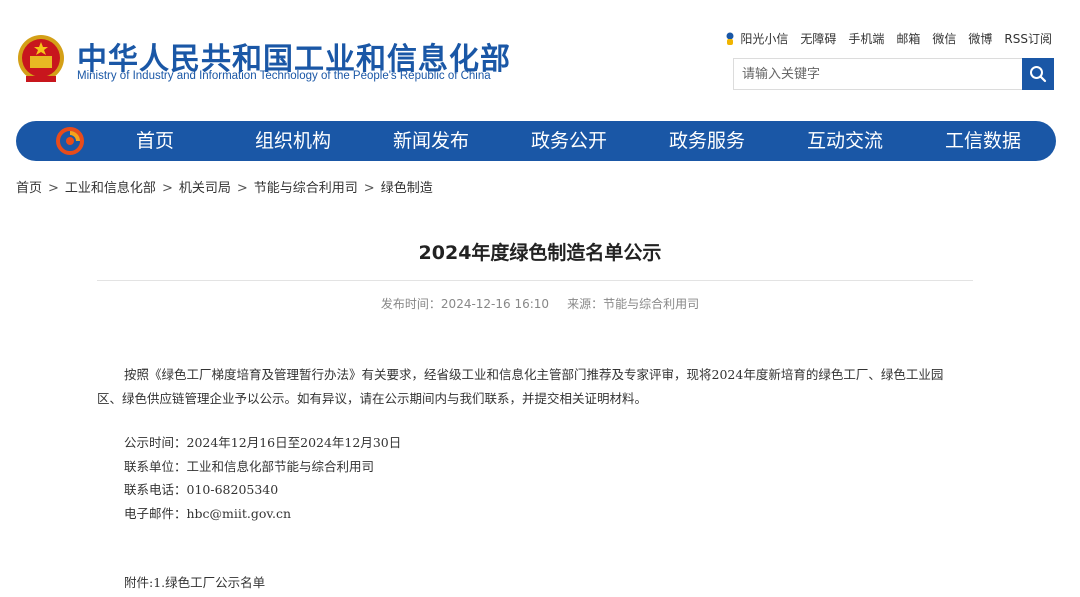 The image size is (1080, 597). Describe the element at coordinates (249, 466) in the screenshot. I see `contact-unit: 联系单位：工业和信息化部节能与综合利用司` at that location.